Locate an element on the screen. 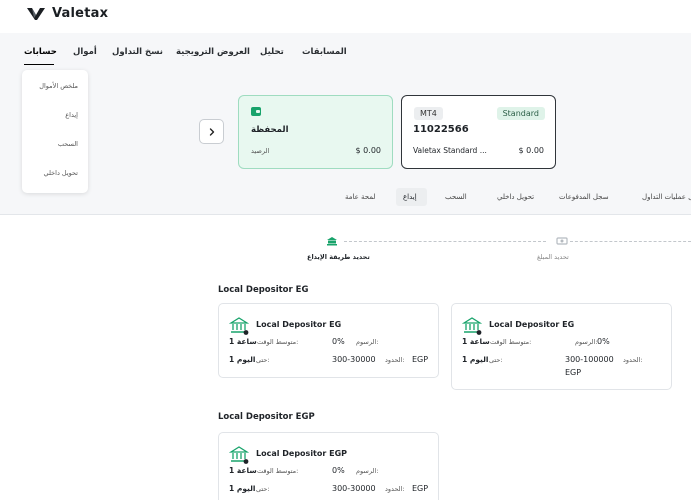 The width and height of the screenshot is (691, 500). step-select-method: تحديد طريقة الإيداع is located at coordinates (338, 257).